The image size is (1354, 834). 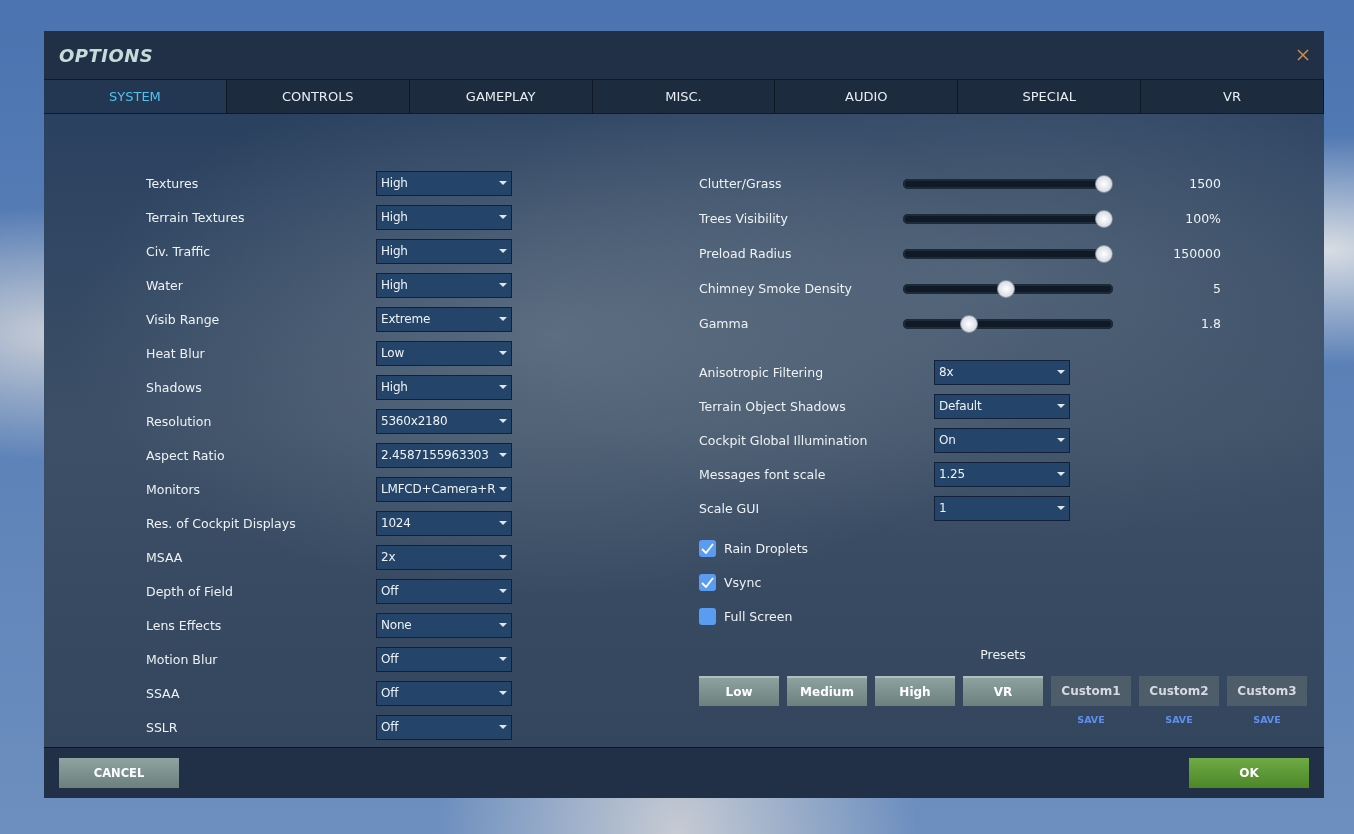 What do you see at coordinates (179, 251) in the screenshot?
I see `setting-label: Civ. Traffic` at bounding box center [179, 251].